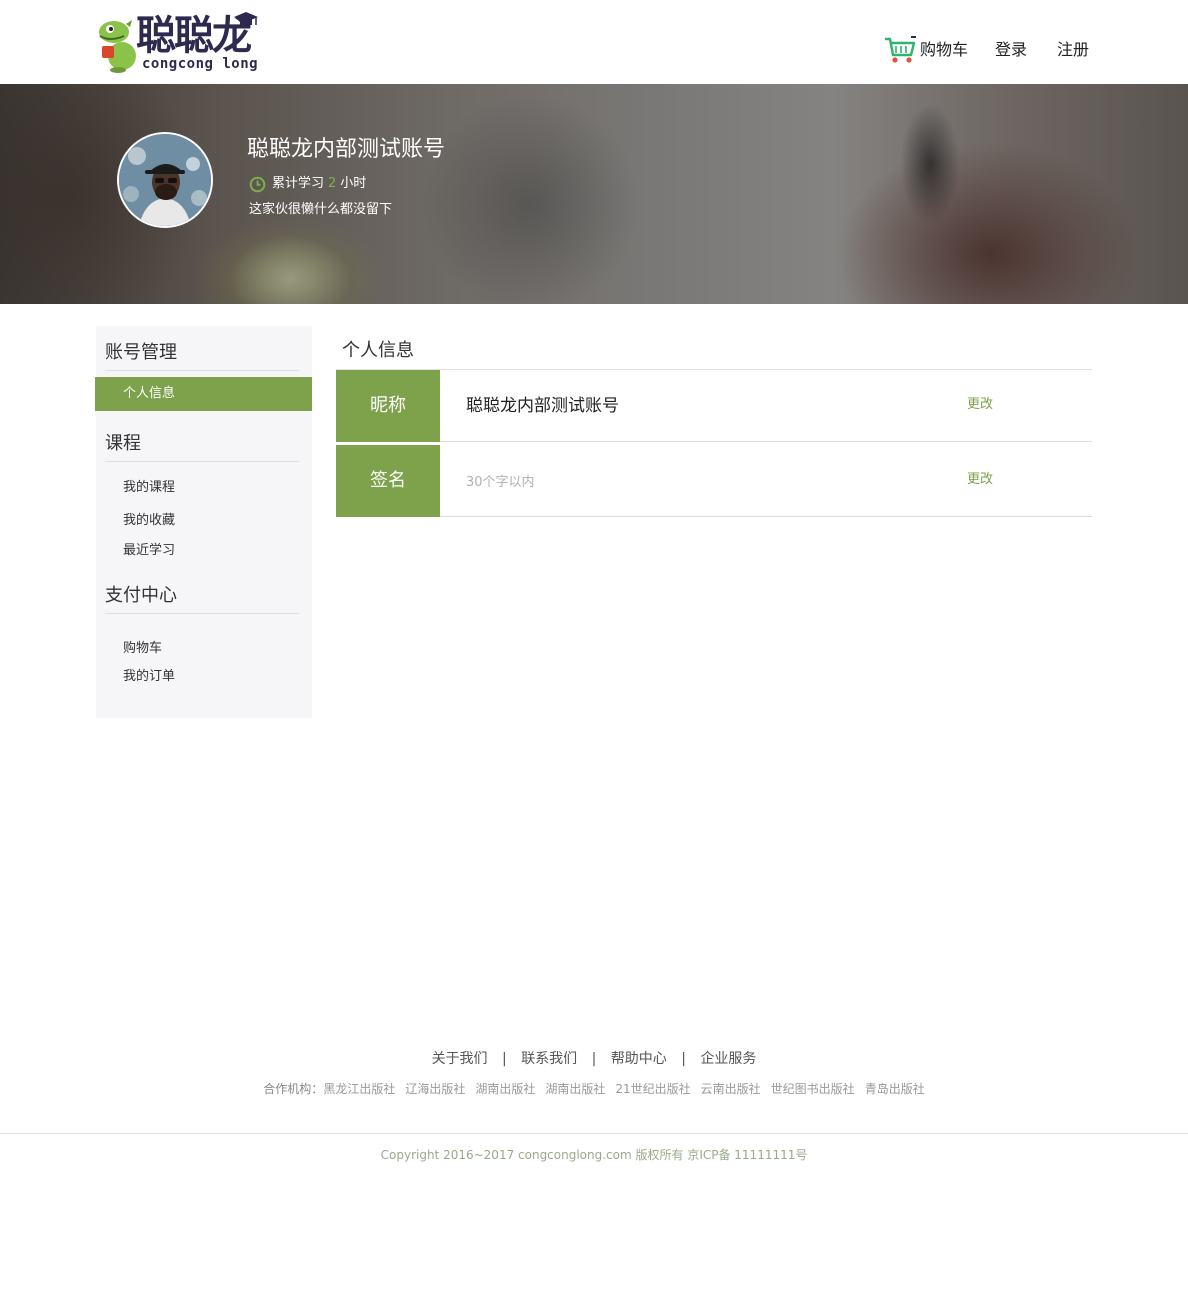 This screenshot has width=1188, height=1304. I want to click on signature-label: 签名, so click(388, 481).